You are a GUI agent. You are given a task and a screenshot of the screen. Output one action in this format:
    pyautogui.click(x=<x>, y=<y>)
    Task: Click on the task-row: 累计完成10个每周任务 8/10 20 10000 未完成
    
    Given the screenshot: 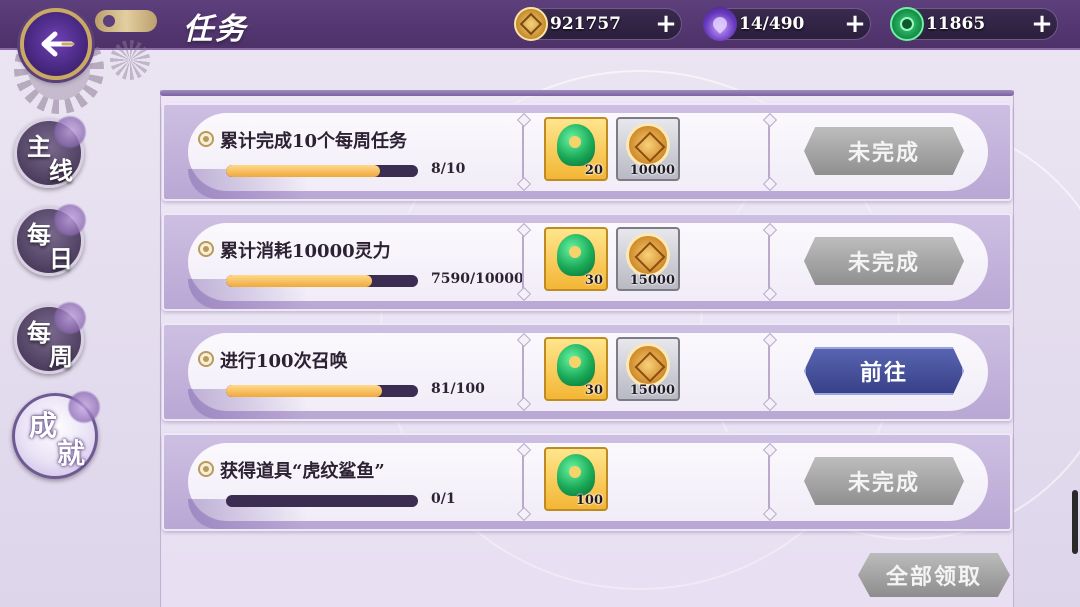 What is the action you would take?
    pyautogui.click(x=587, y=152)
    